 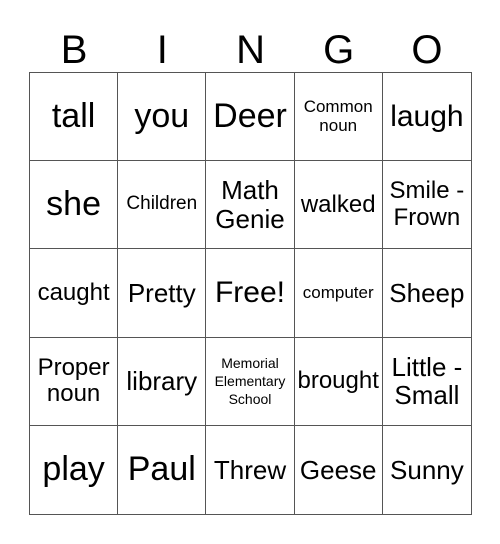 I want to click on cell-text: Smile - Frown, so click(x=427, y=204).